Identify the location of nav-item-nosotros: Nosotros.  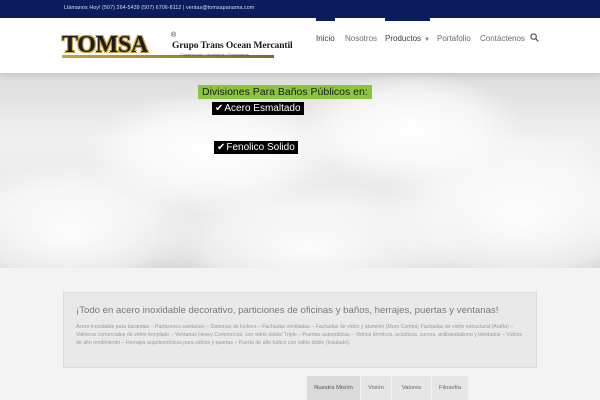
(361, 45).